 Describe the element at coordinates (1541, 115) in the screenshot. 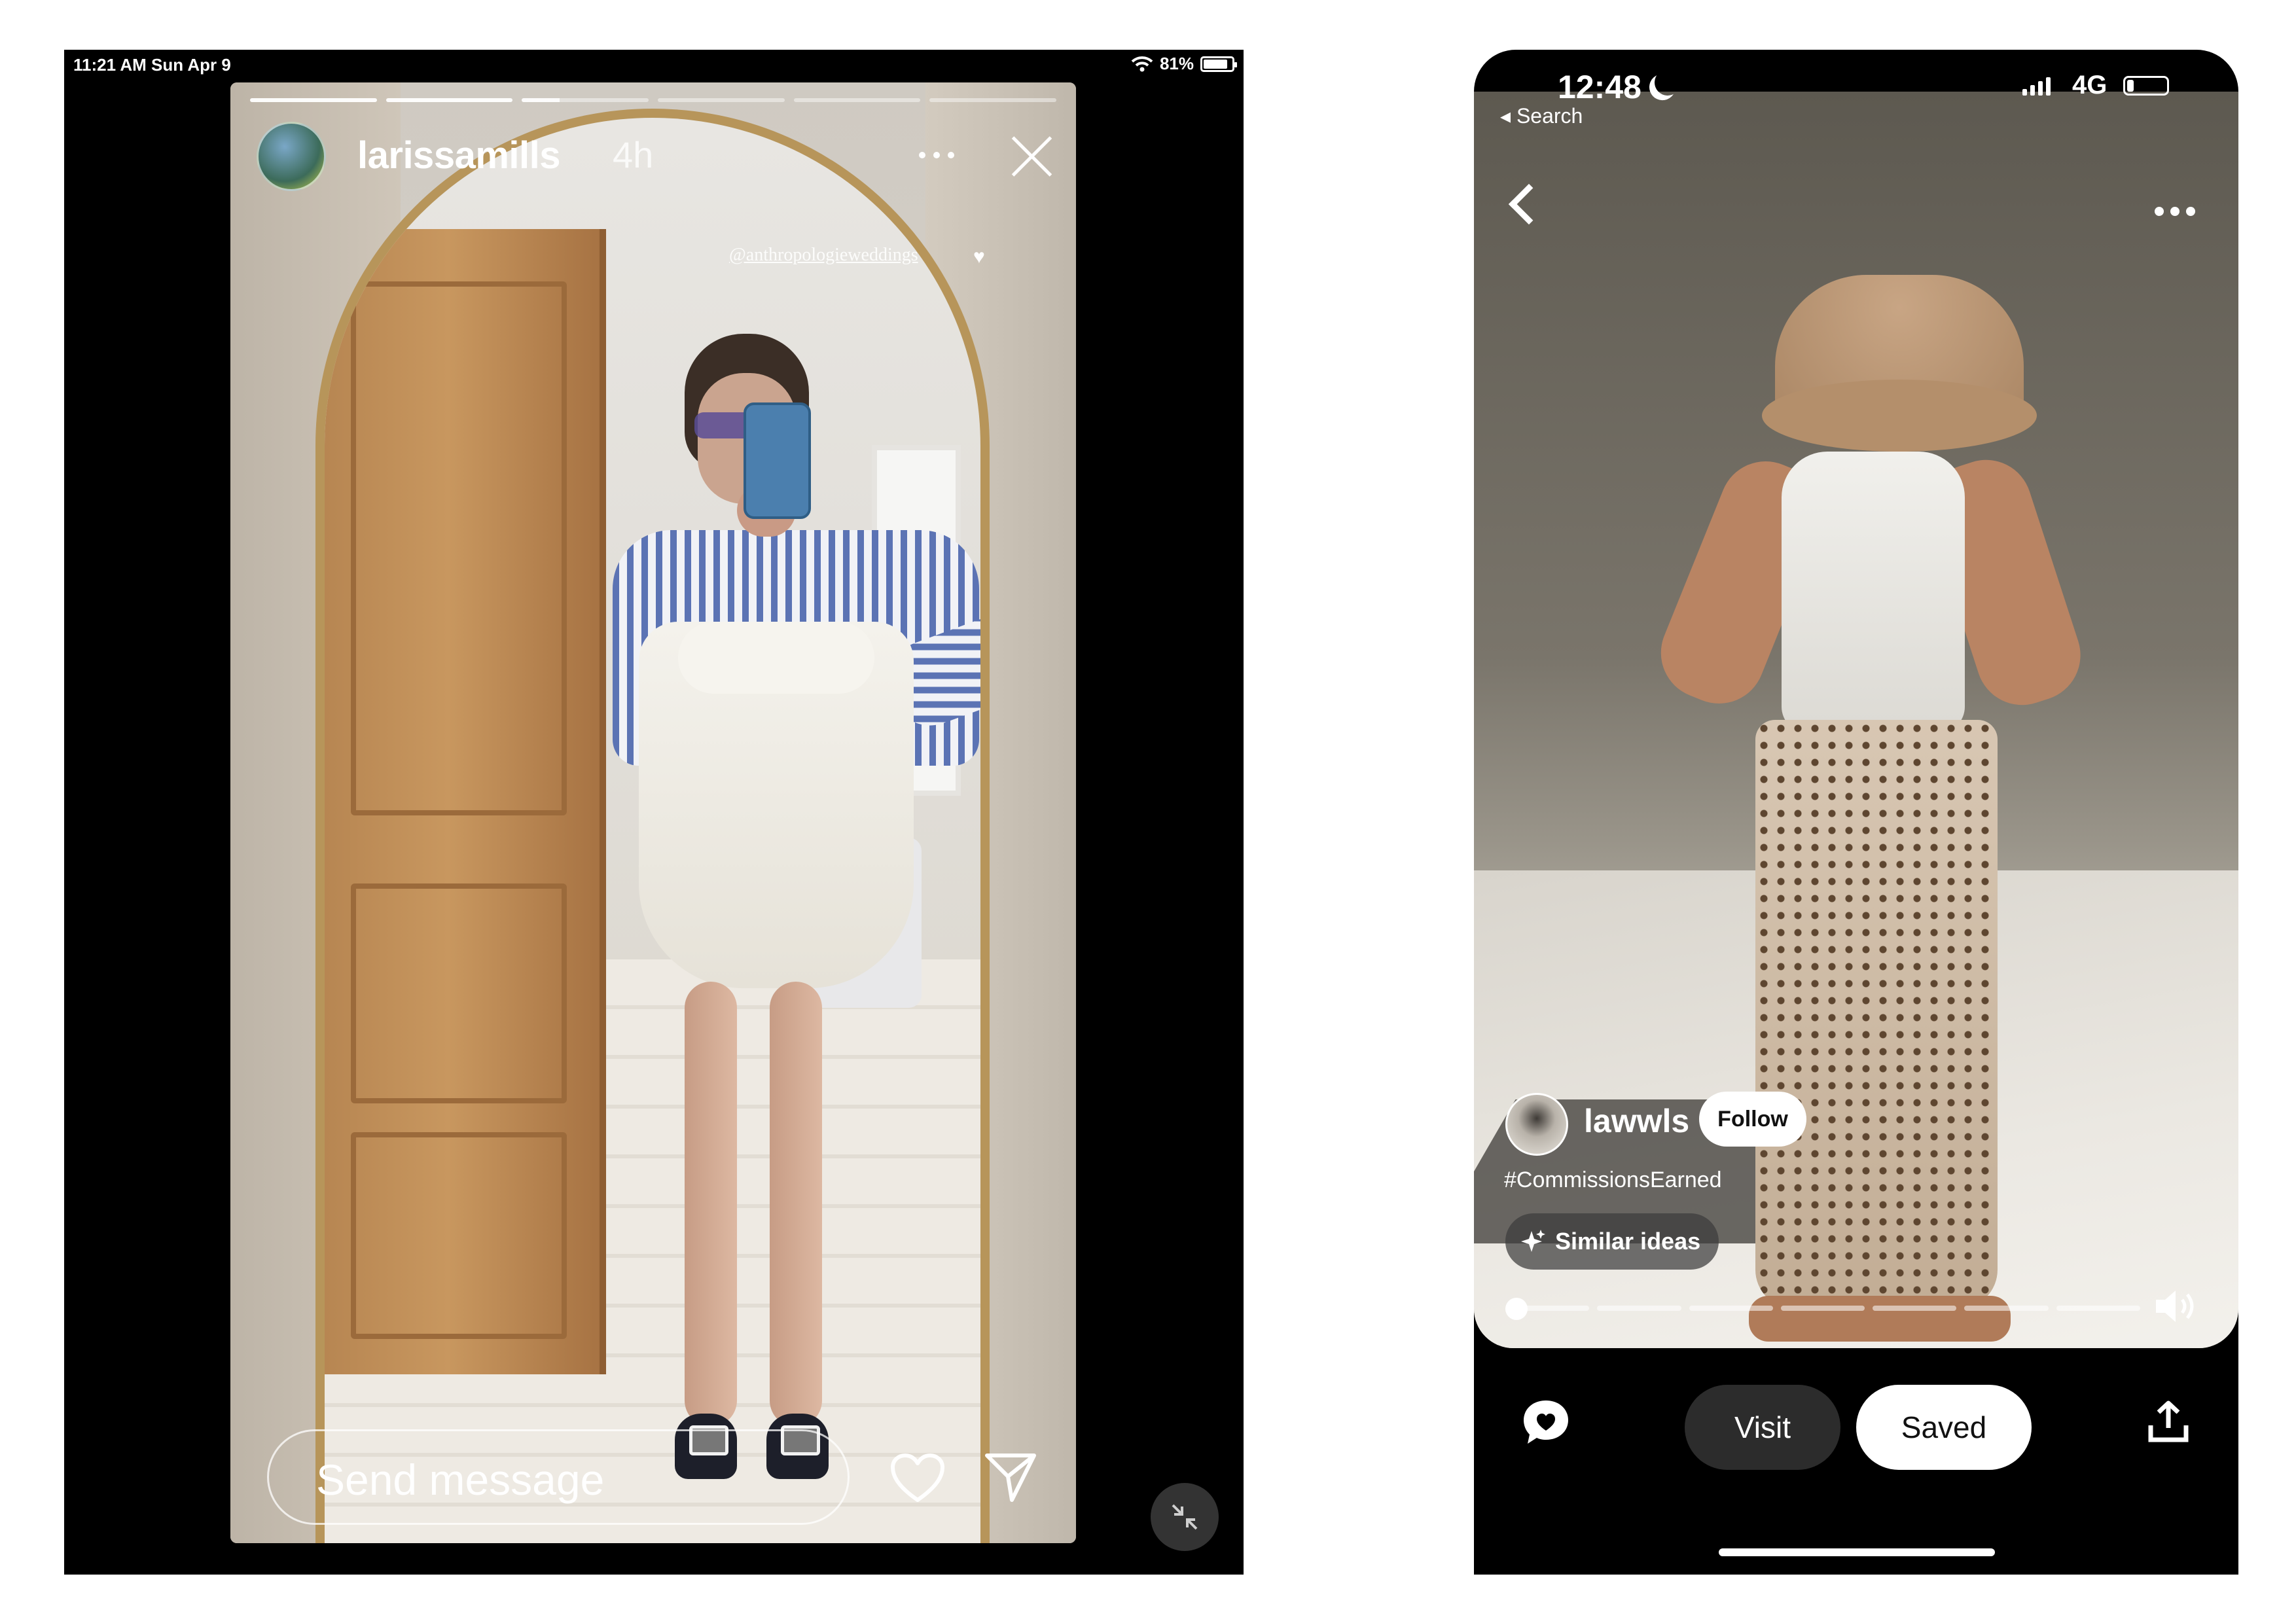

I see `back-to-search-link: ◂ Search` at that location.